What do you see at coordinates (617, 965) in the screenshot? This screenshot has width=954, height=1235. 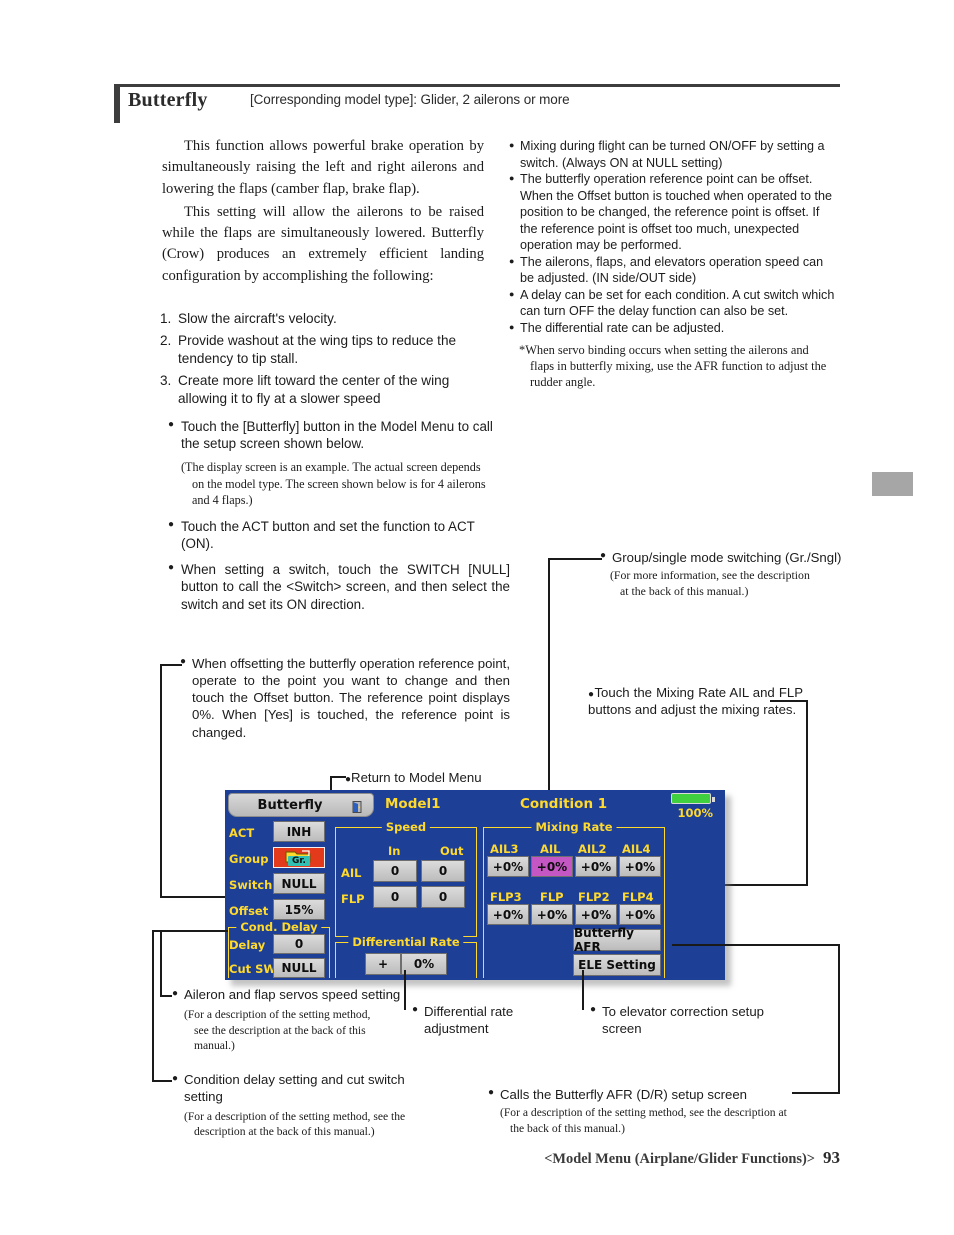 I see `ele-setting-button: ELE Setting` at bounding box center [617, 965].